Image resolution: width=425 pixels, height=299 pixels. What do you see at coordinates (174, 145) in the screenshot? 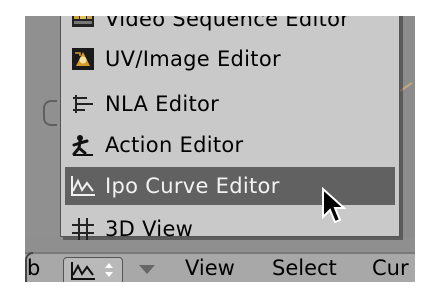
I see `menu-item-label: Action Editor` at bounding box center [174, 145].